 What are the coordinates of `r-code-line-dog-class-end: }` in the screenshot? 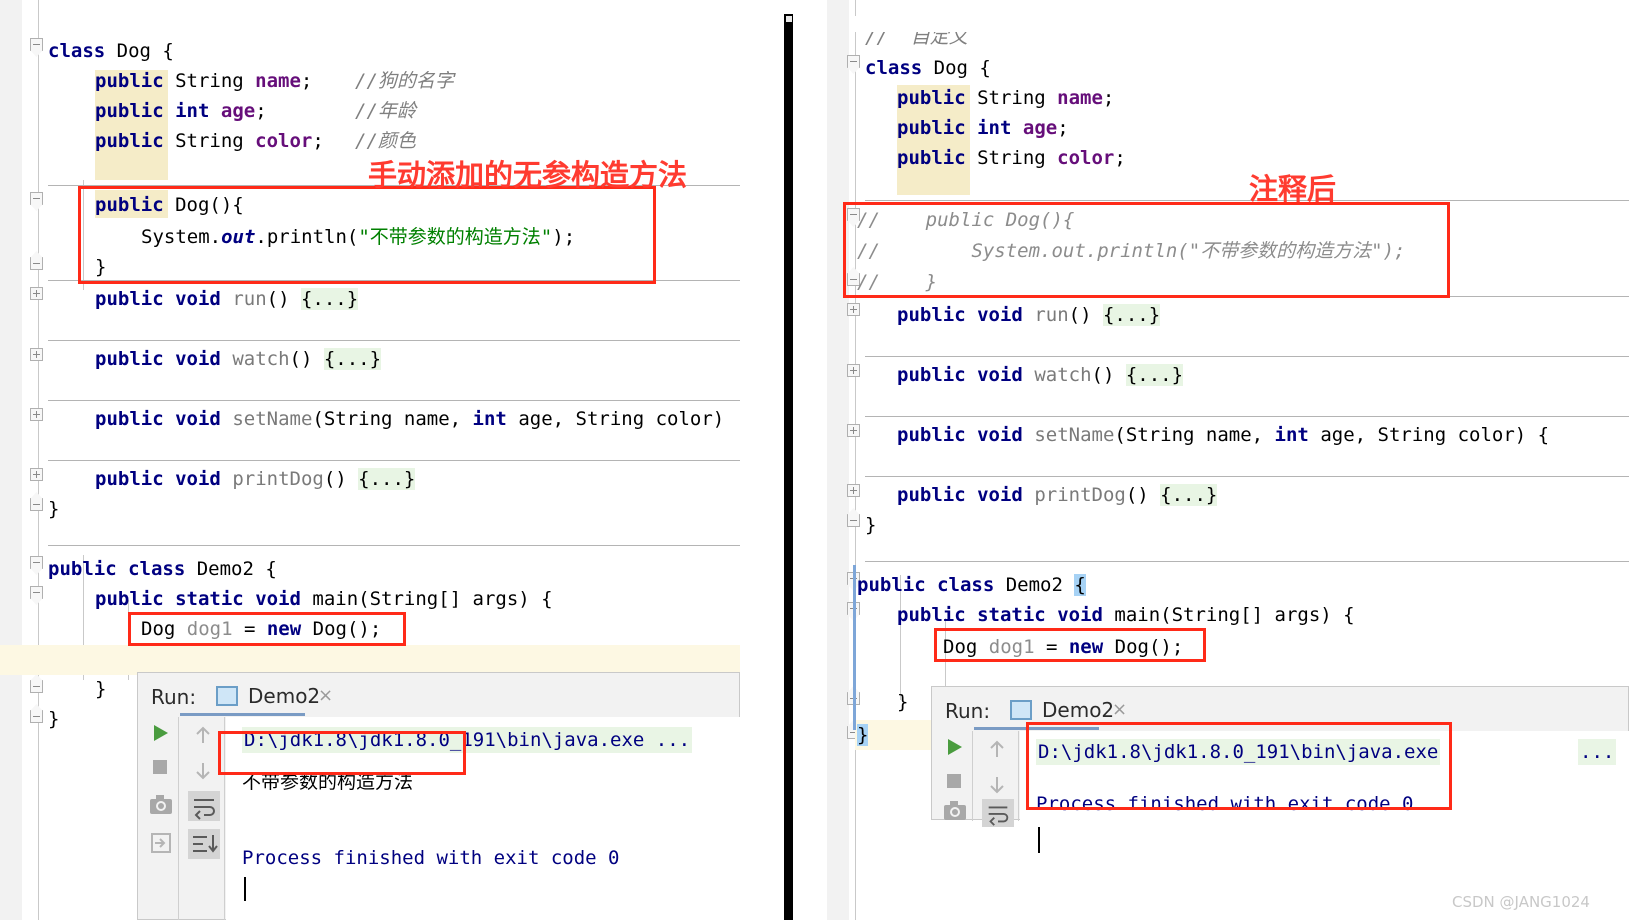 It's located at (870, 525).